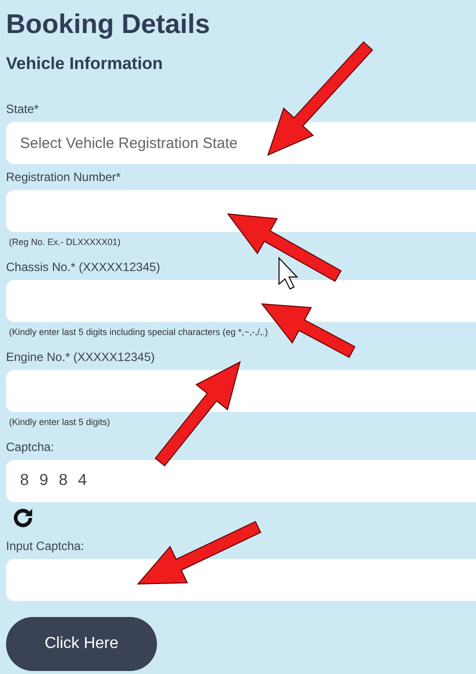  I want to click on field-label: Registration Number*, so click(64, 177).